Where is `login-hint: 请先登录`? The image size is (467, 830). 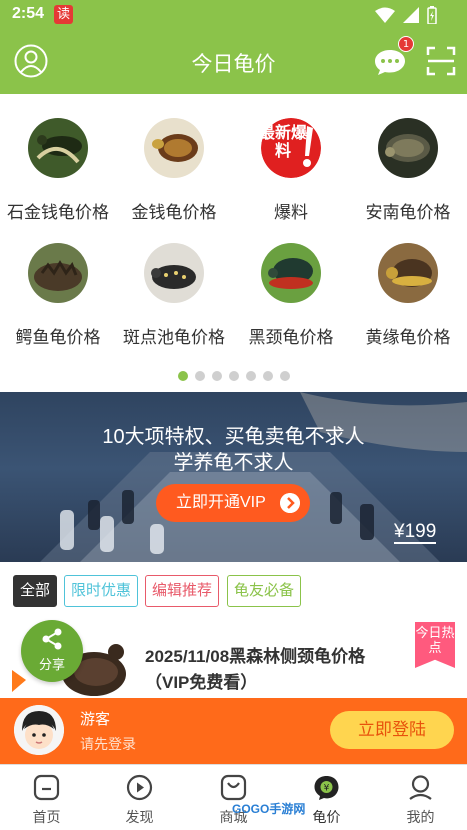 login-hint: 请先登录 is located at coordinates (108, 744).